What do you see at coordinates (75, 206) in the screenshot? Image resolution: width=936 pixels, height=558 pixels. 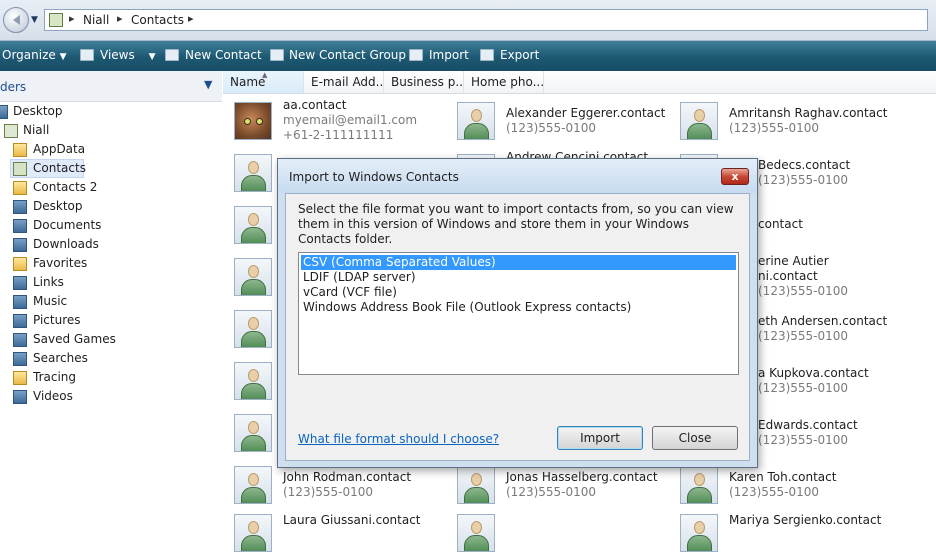 I see `tree-item-desktop: Desktop` at bounding box center [75, 206].